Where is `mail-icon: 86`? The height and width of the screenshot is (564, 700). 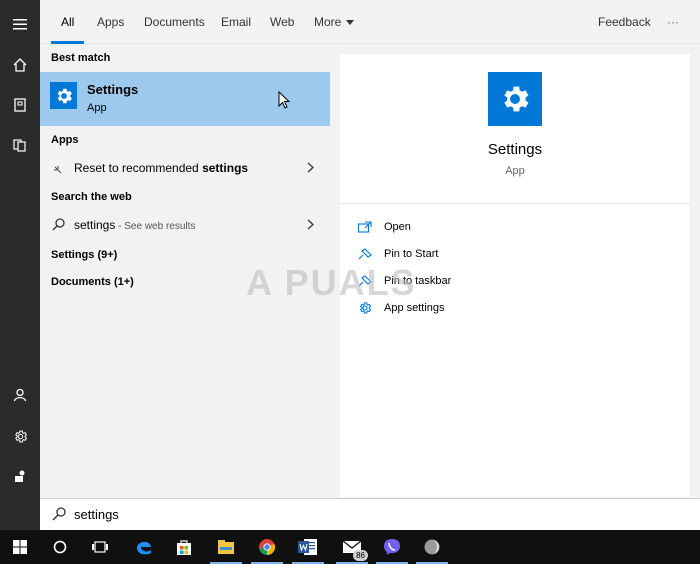
mail-icon: 86 is located at coordinates (352, 547).